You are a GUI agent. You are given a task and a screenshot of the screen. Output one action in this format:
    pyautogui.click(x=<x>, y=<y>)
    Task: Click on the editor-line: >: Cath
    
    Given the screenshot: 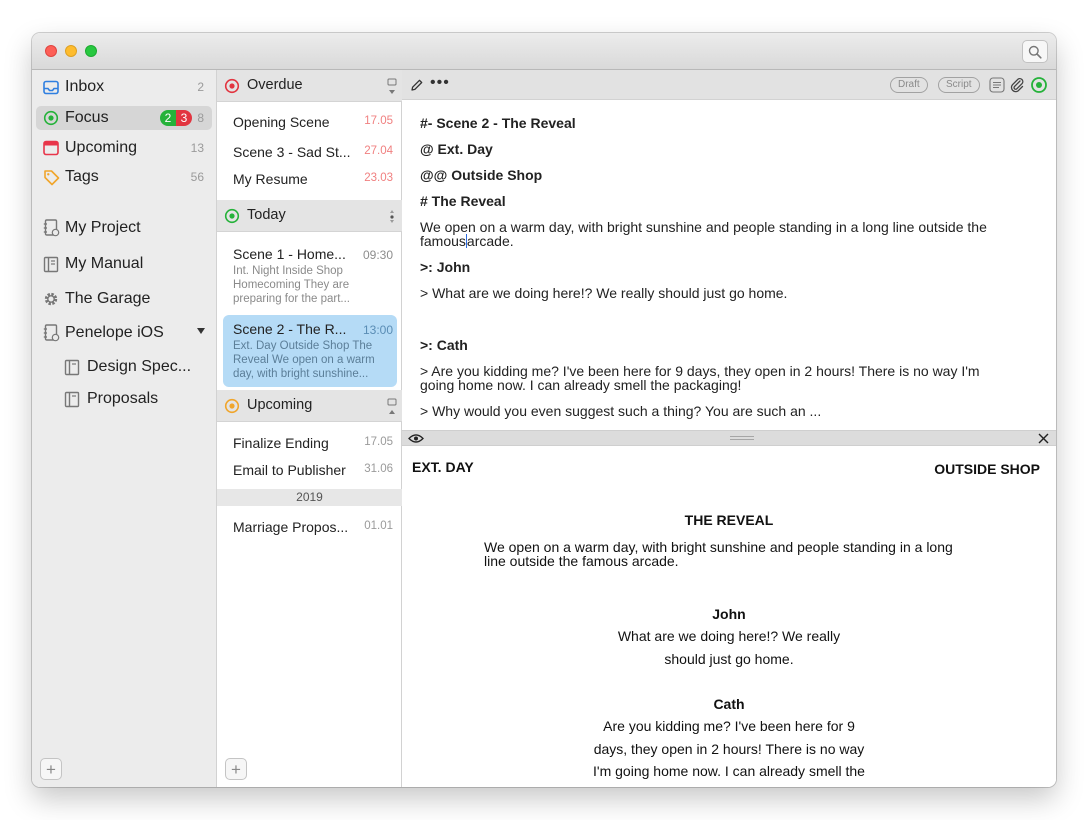 What is the action you would take?
    pyautogui.click(x=444, y=345)
    